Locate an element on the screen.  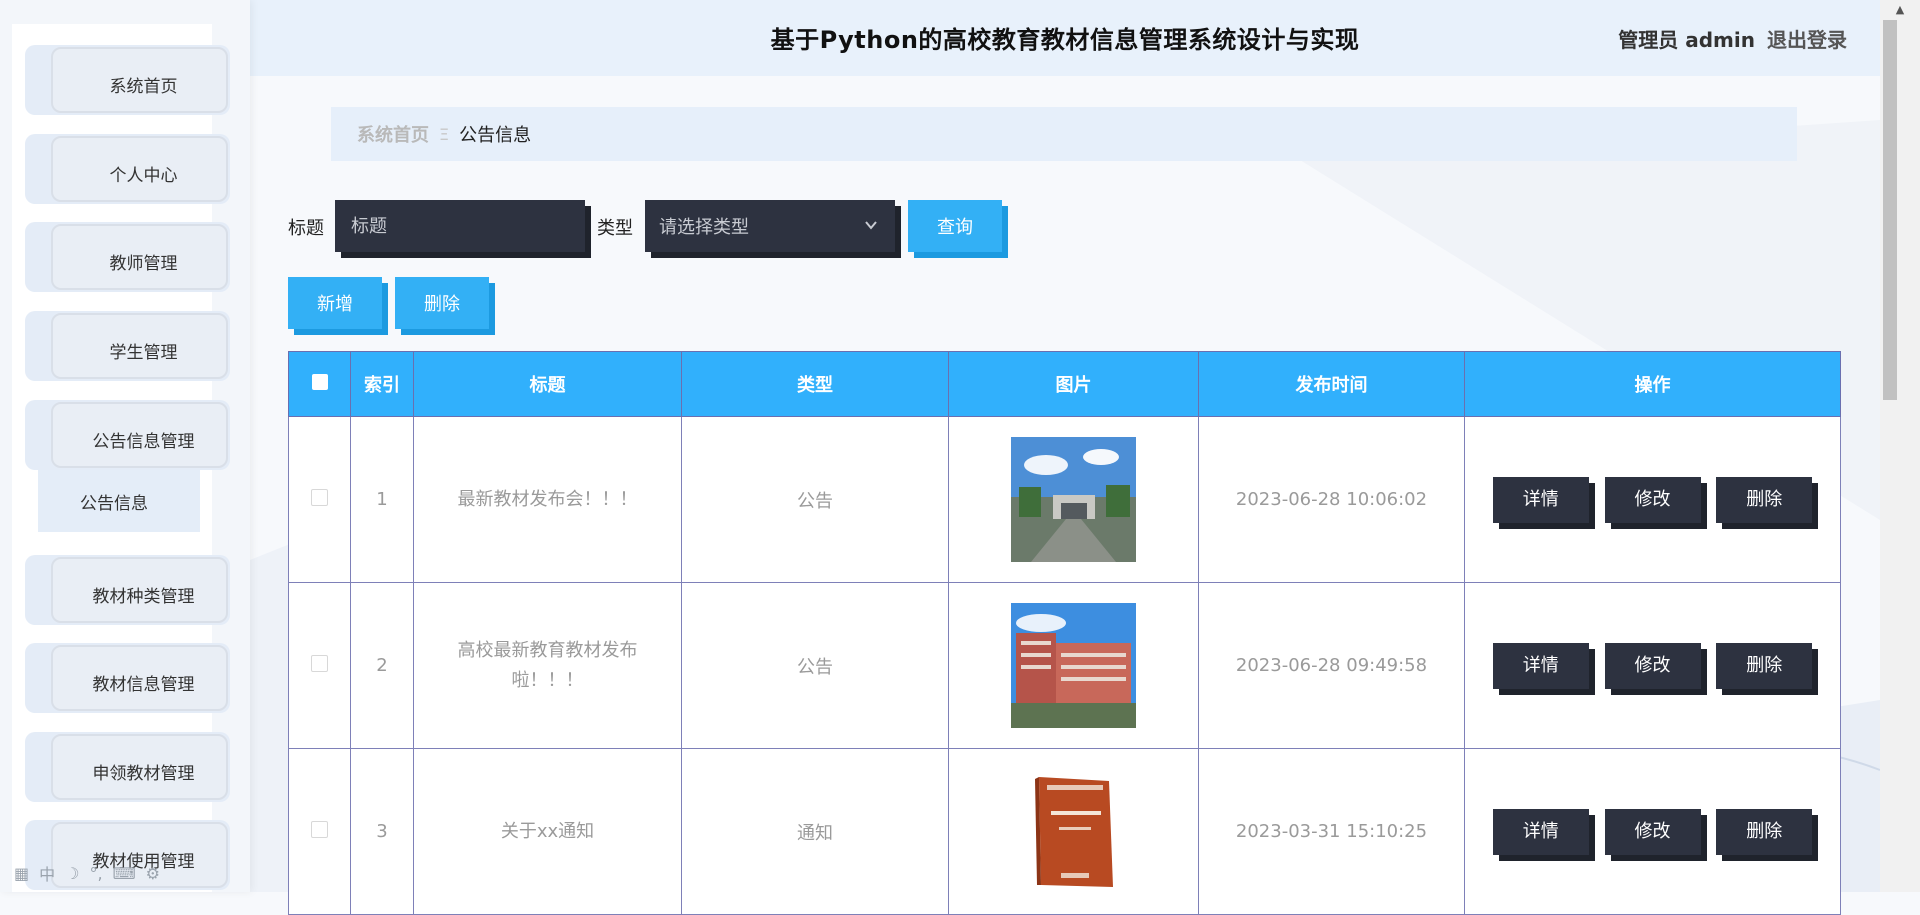
title-search-input is located at coordinates (461, 226).